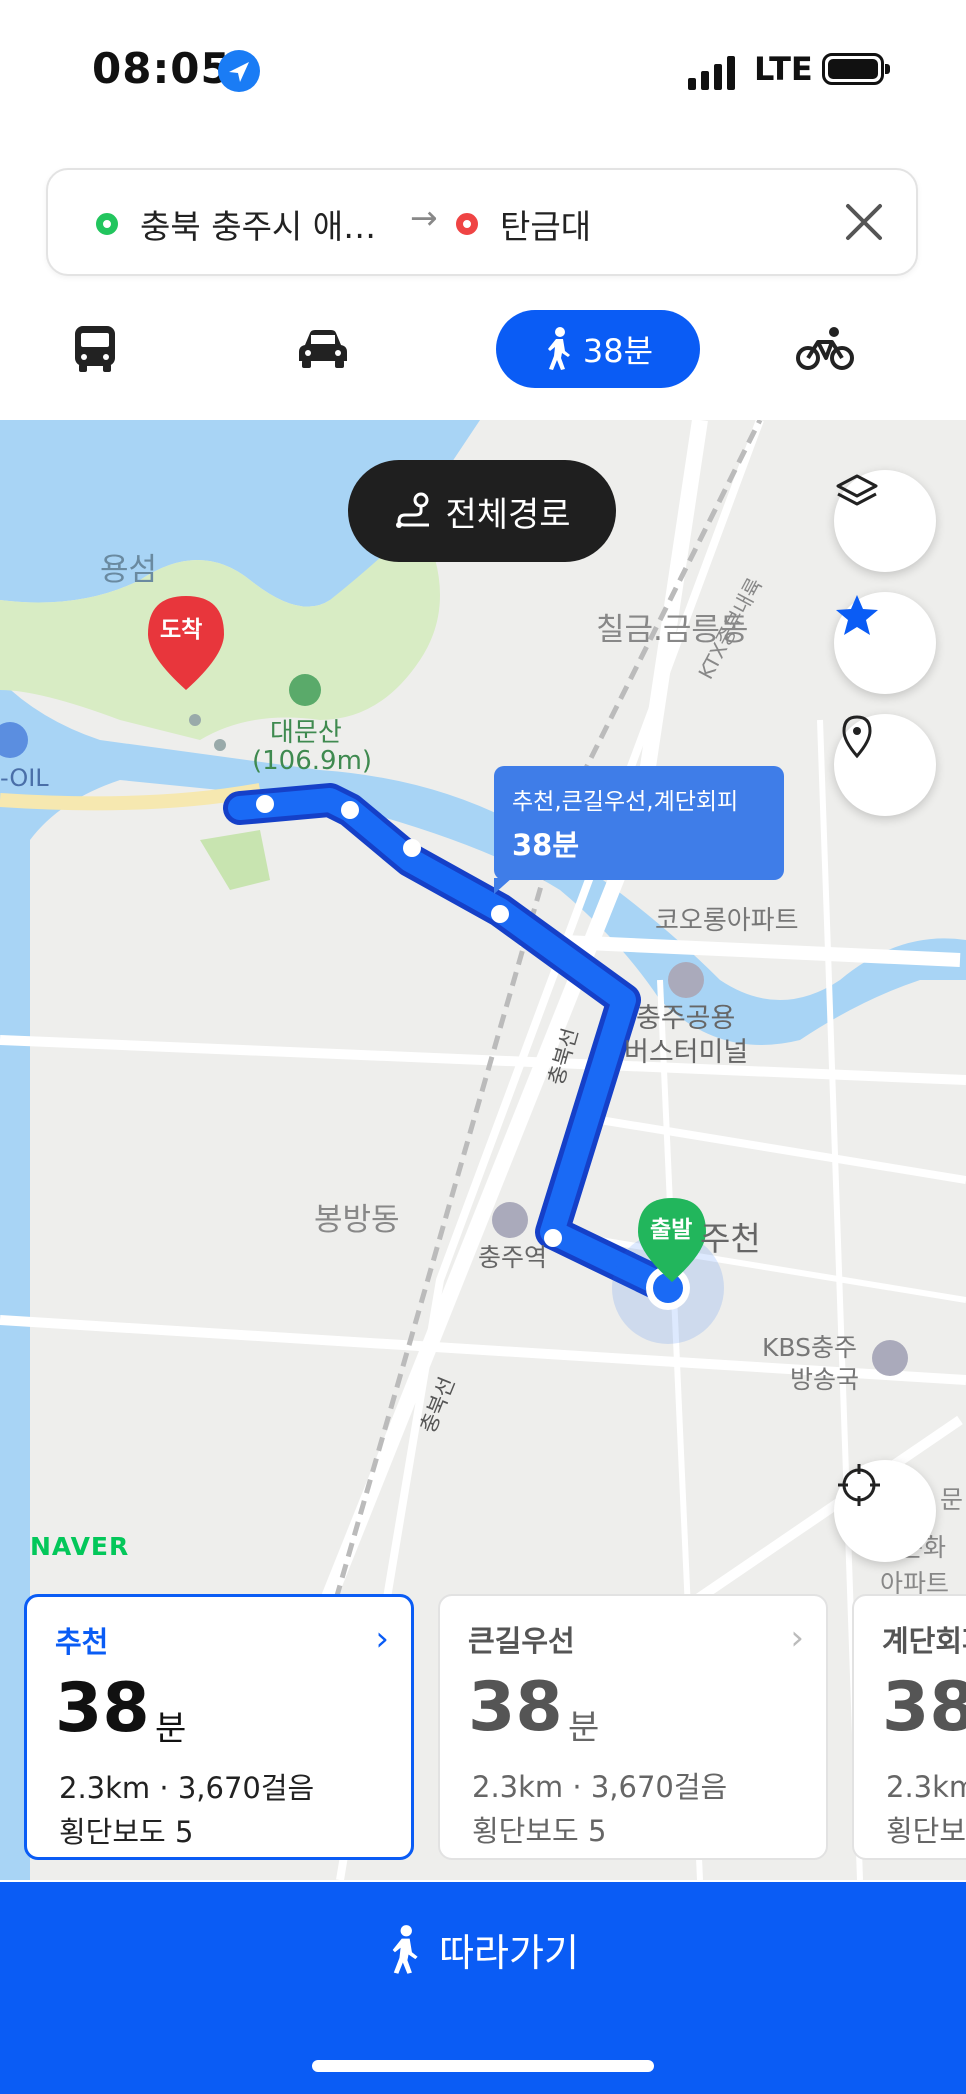 The height and width of the screenshot is (2094, 966). I want to click on route-card-title: 계단회피, so click(924, 1641).